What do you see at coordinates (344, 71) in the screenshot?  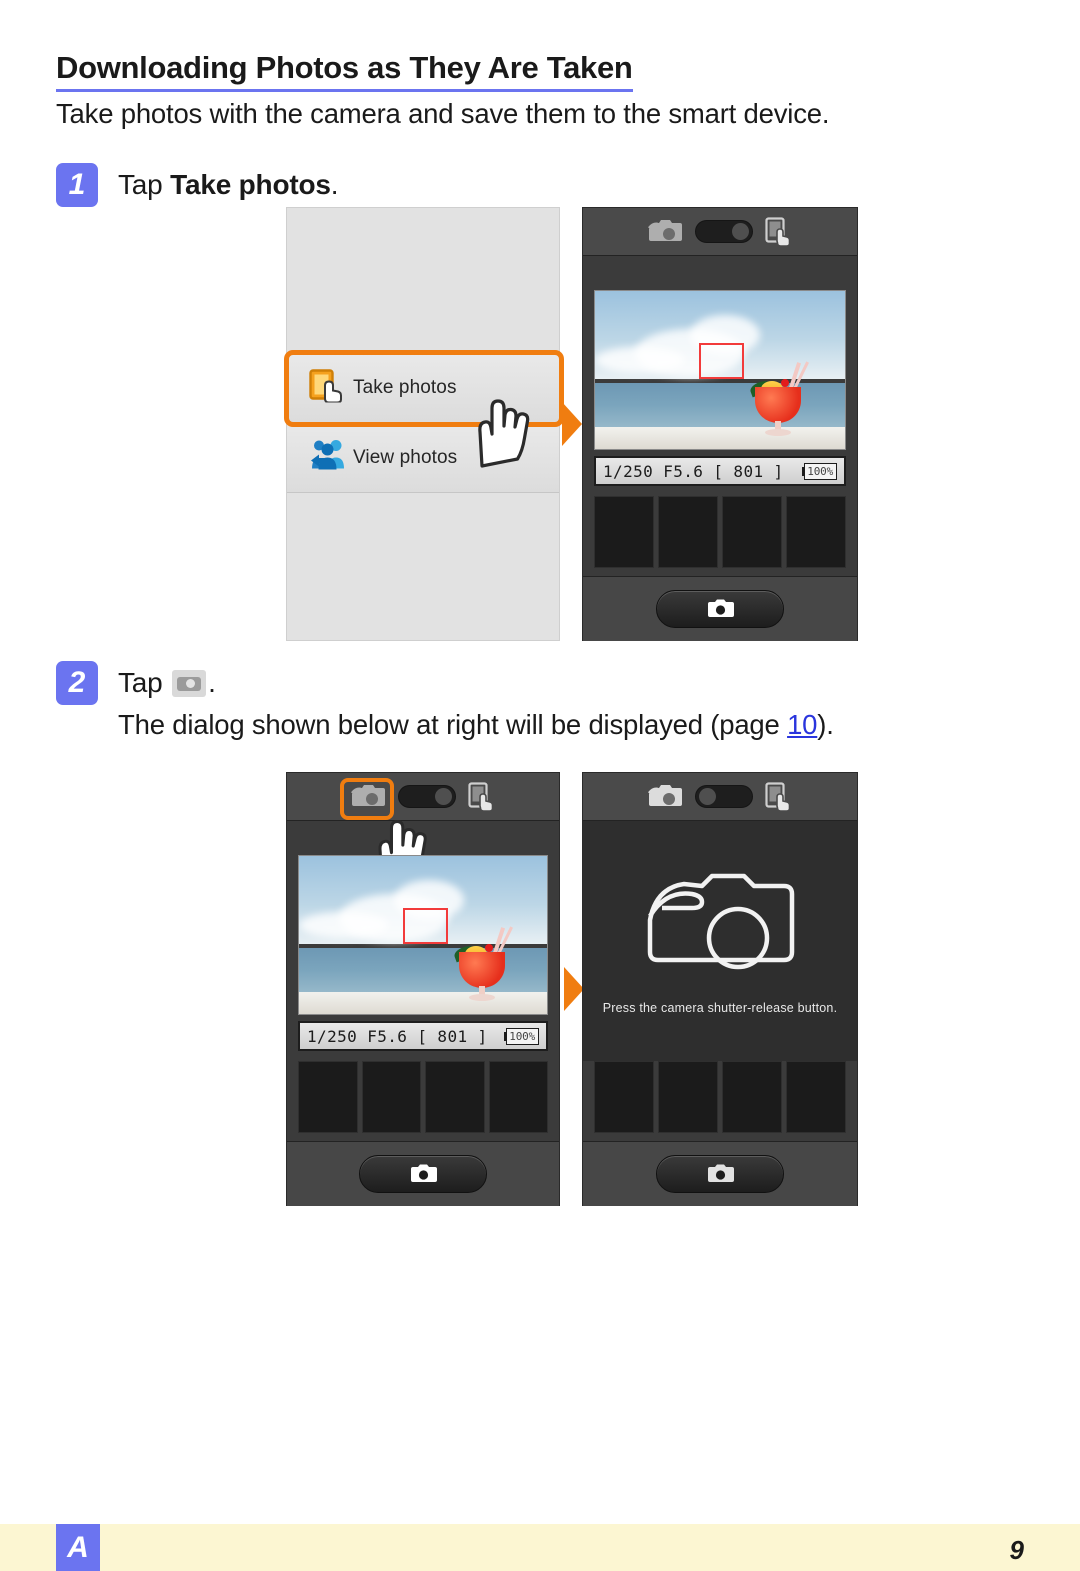 I see `page-title: Downloading Photos as They Are Taken` at bounding box center [344, 71].